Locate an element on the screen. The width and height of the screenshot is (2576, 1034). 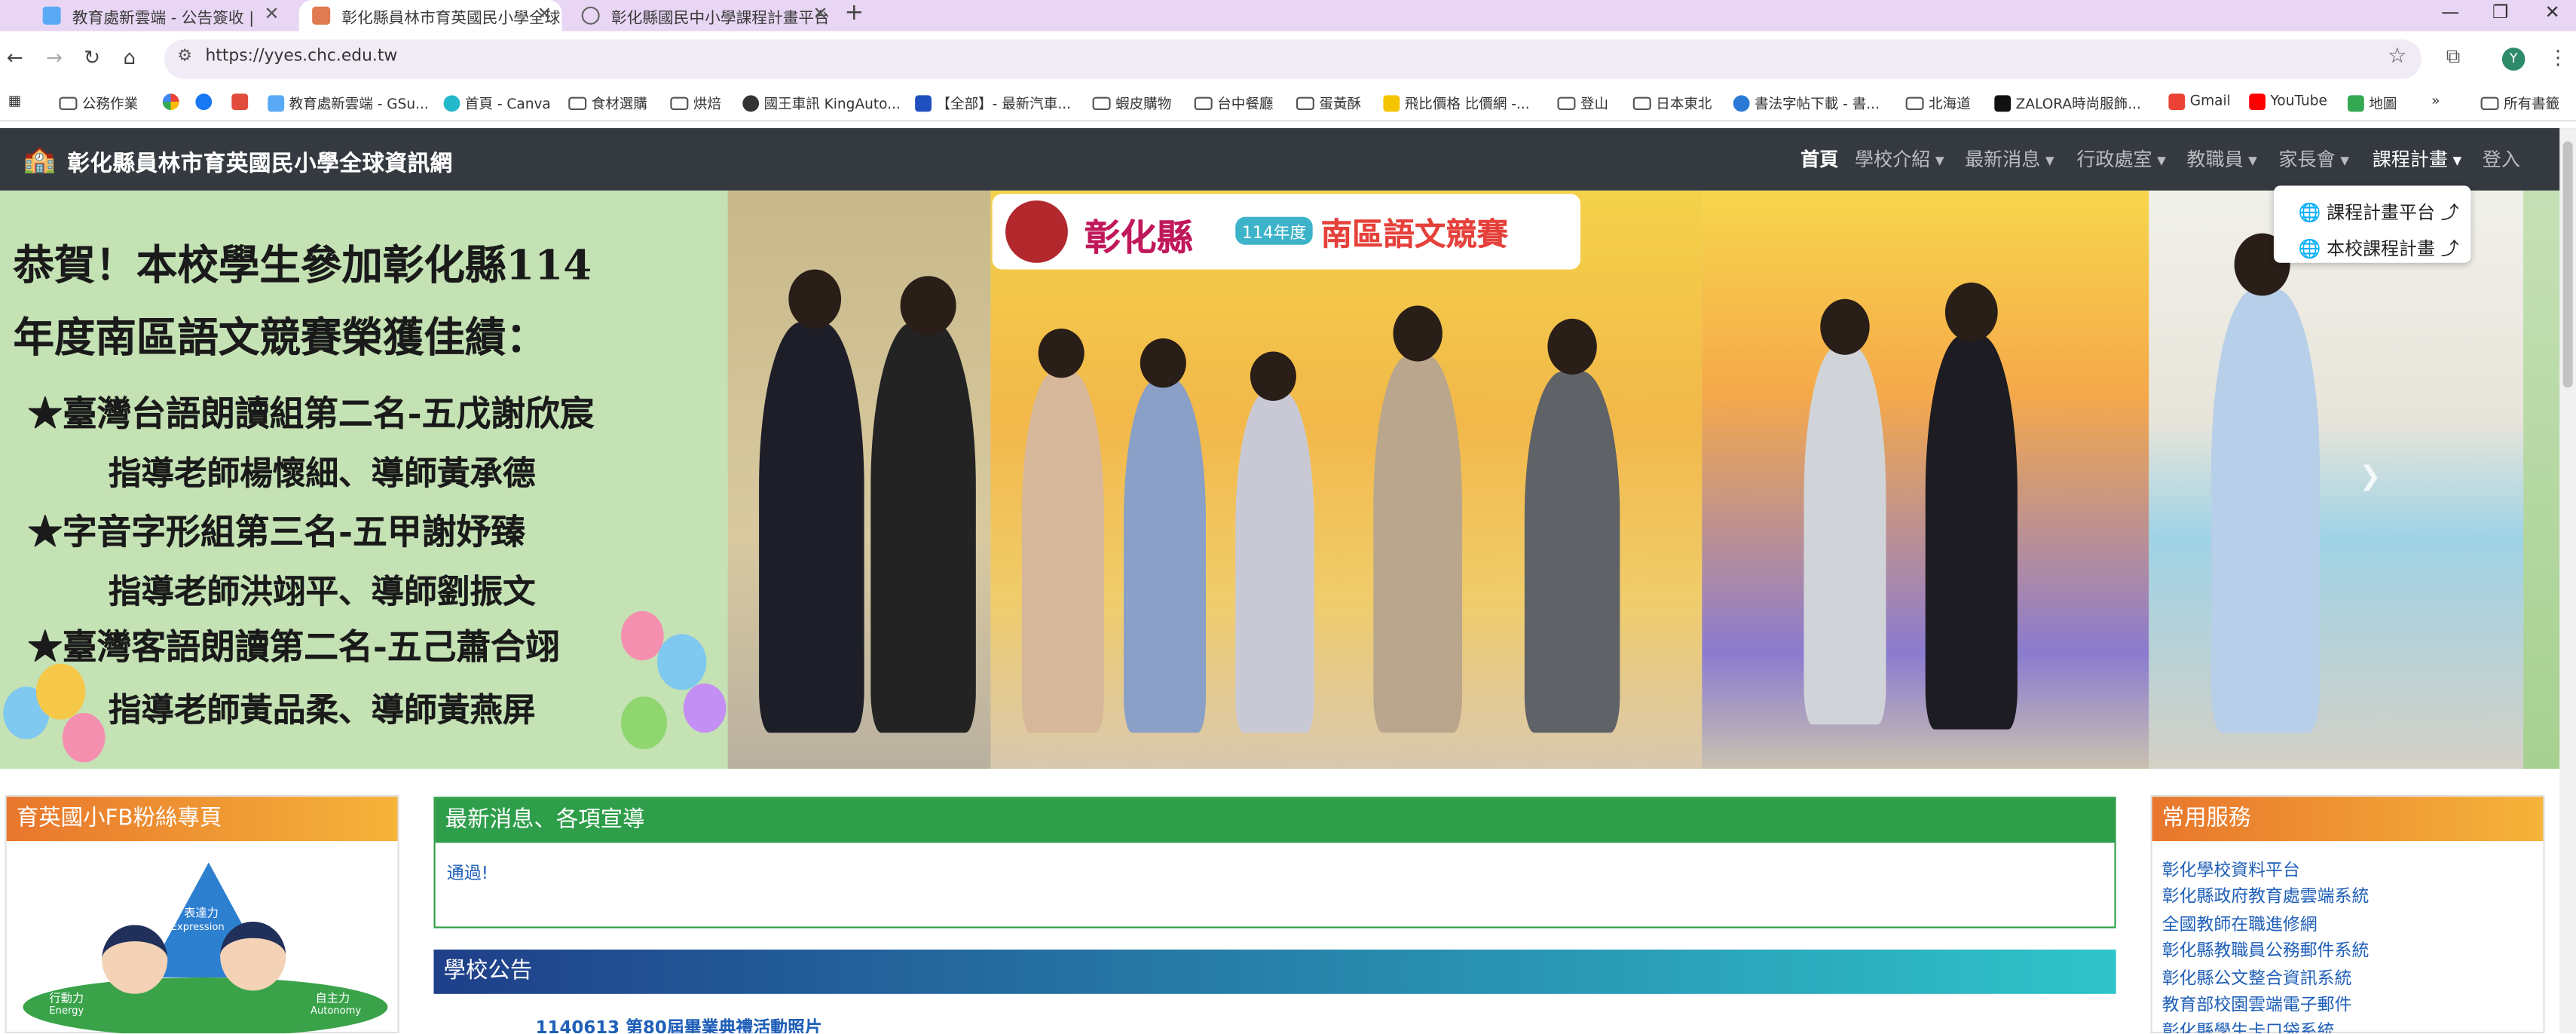
bookmark-gmail: Gmail is located at coordinates (2199, 102).